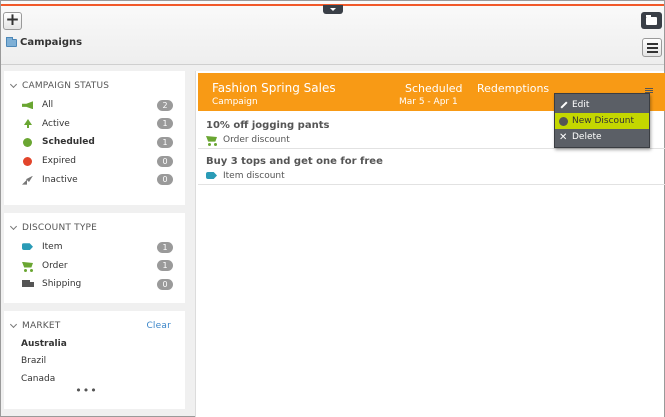 This screenshot has height=417, width=665. Describe the element at coordinates (94, 142) in the screenshot. I see `status-item-scheduled: Scheduled 1` at that location.